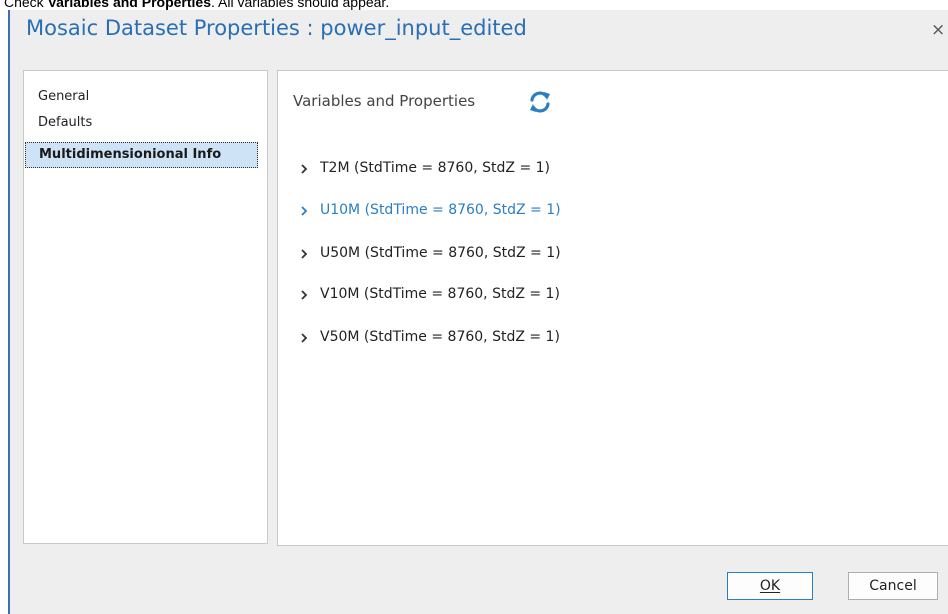 The height and width of the screenshot is (614, 948). What do you see at coordinates (939, 30) in the screenshot?
I see `close-icon: ×` at bounding box center [939, 30].